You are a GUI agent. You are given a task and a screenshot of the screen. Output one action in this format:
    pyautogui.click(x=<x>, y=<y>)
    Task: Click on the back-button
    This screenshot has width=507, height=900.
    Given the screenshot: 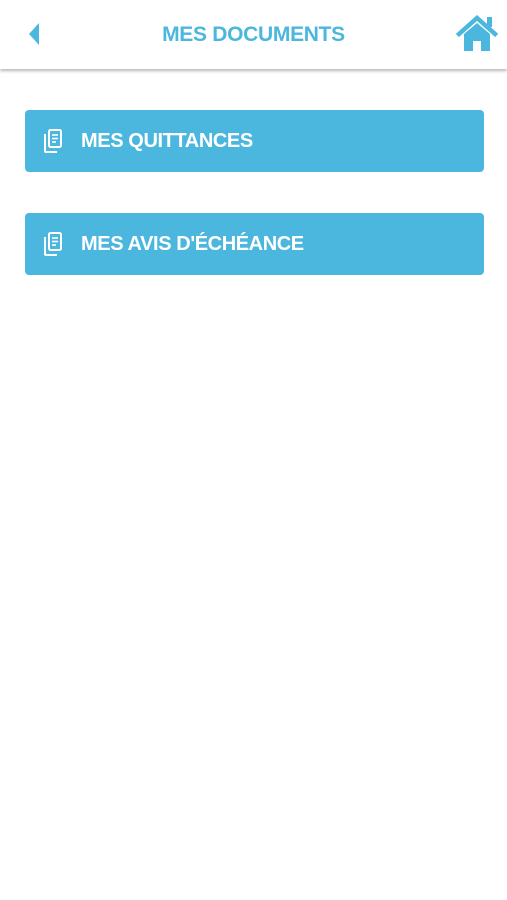 What is the action you would take?
    pyautogui.click(x=34, y=34)
    